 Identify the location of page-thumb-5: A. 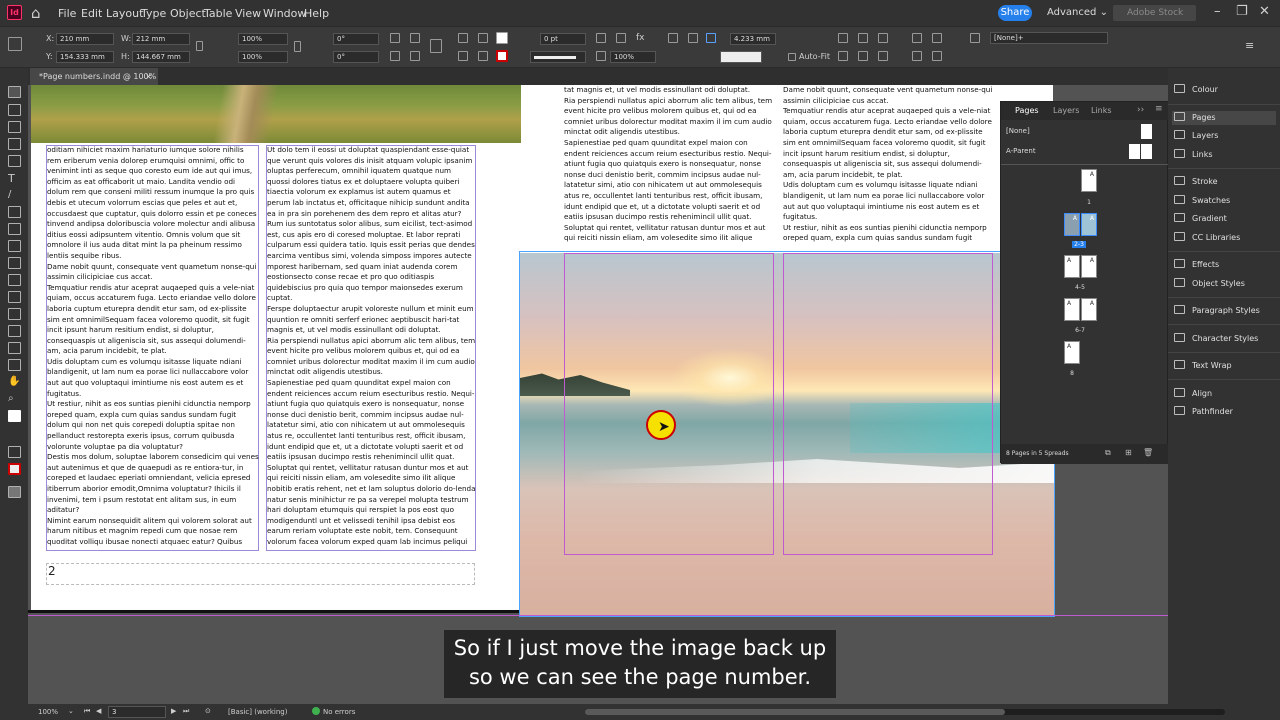
(1089, 266).